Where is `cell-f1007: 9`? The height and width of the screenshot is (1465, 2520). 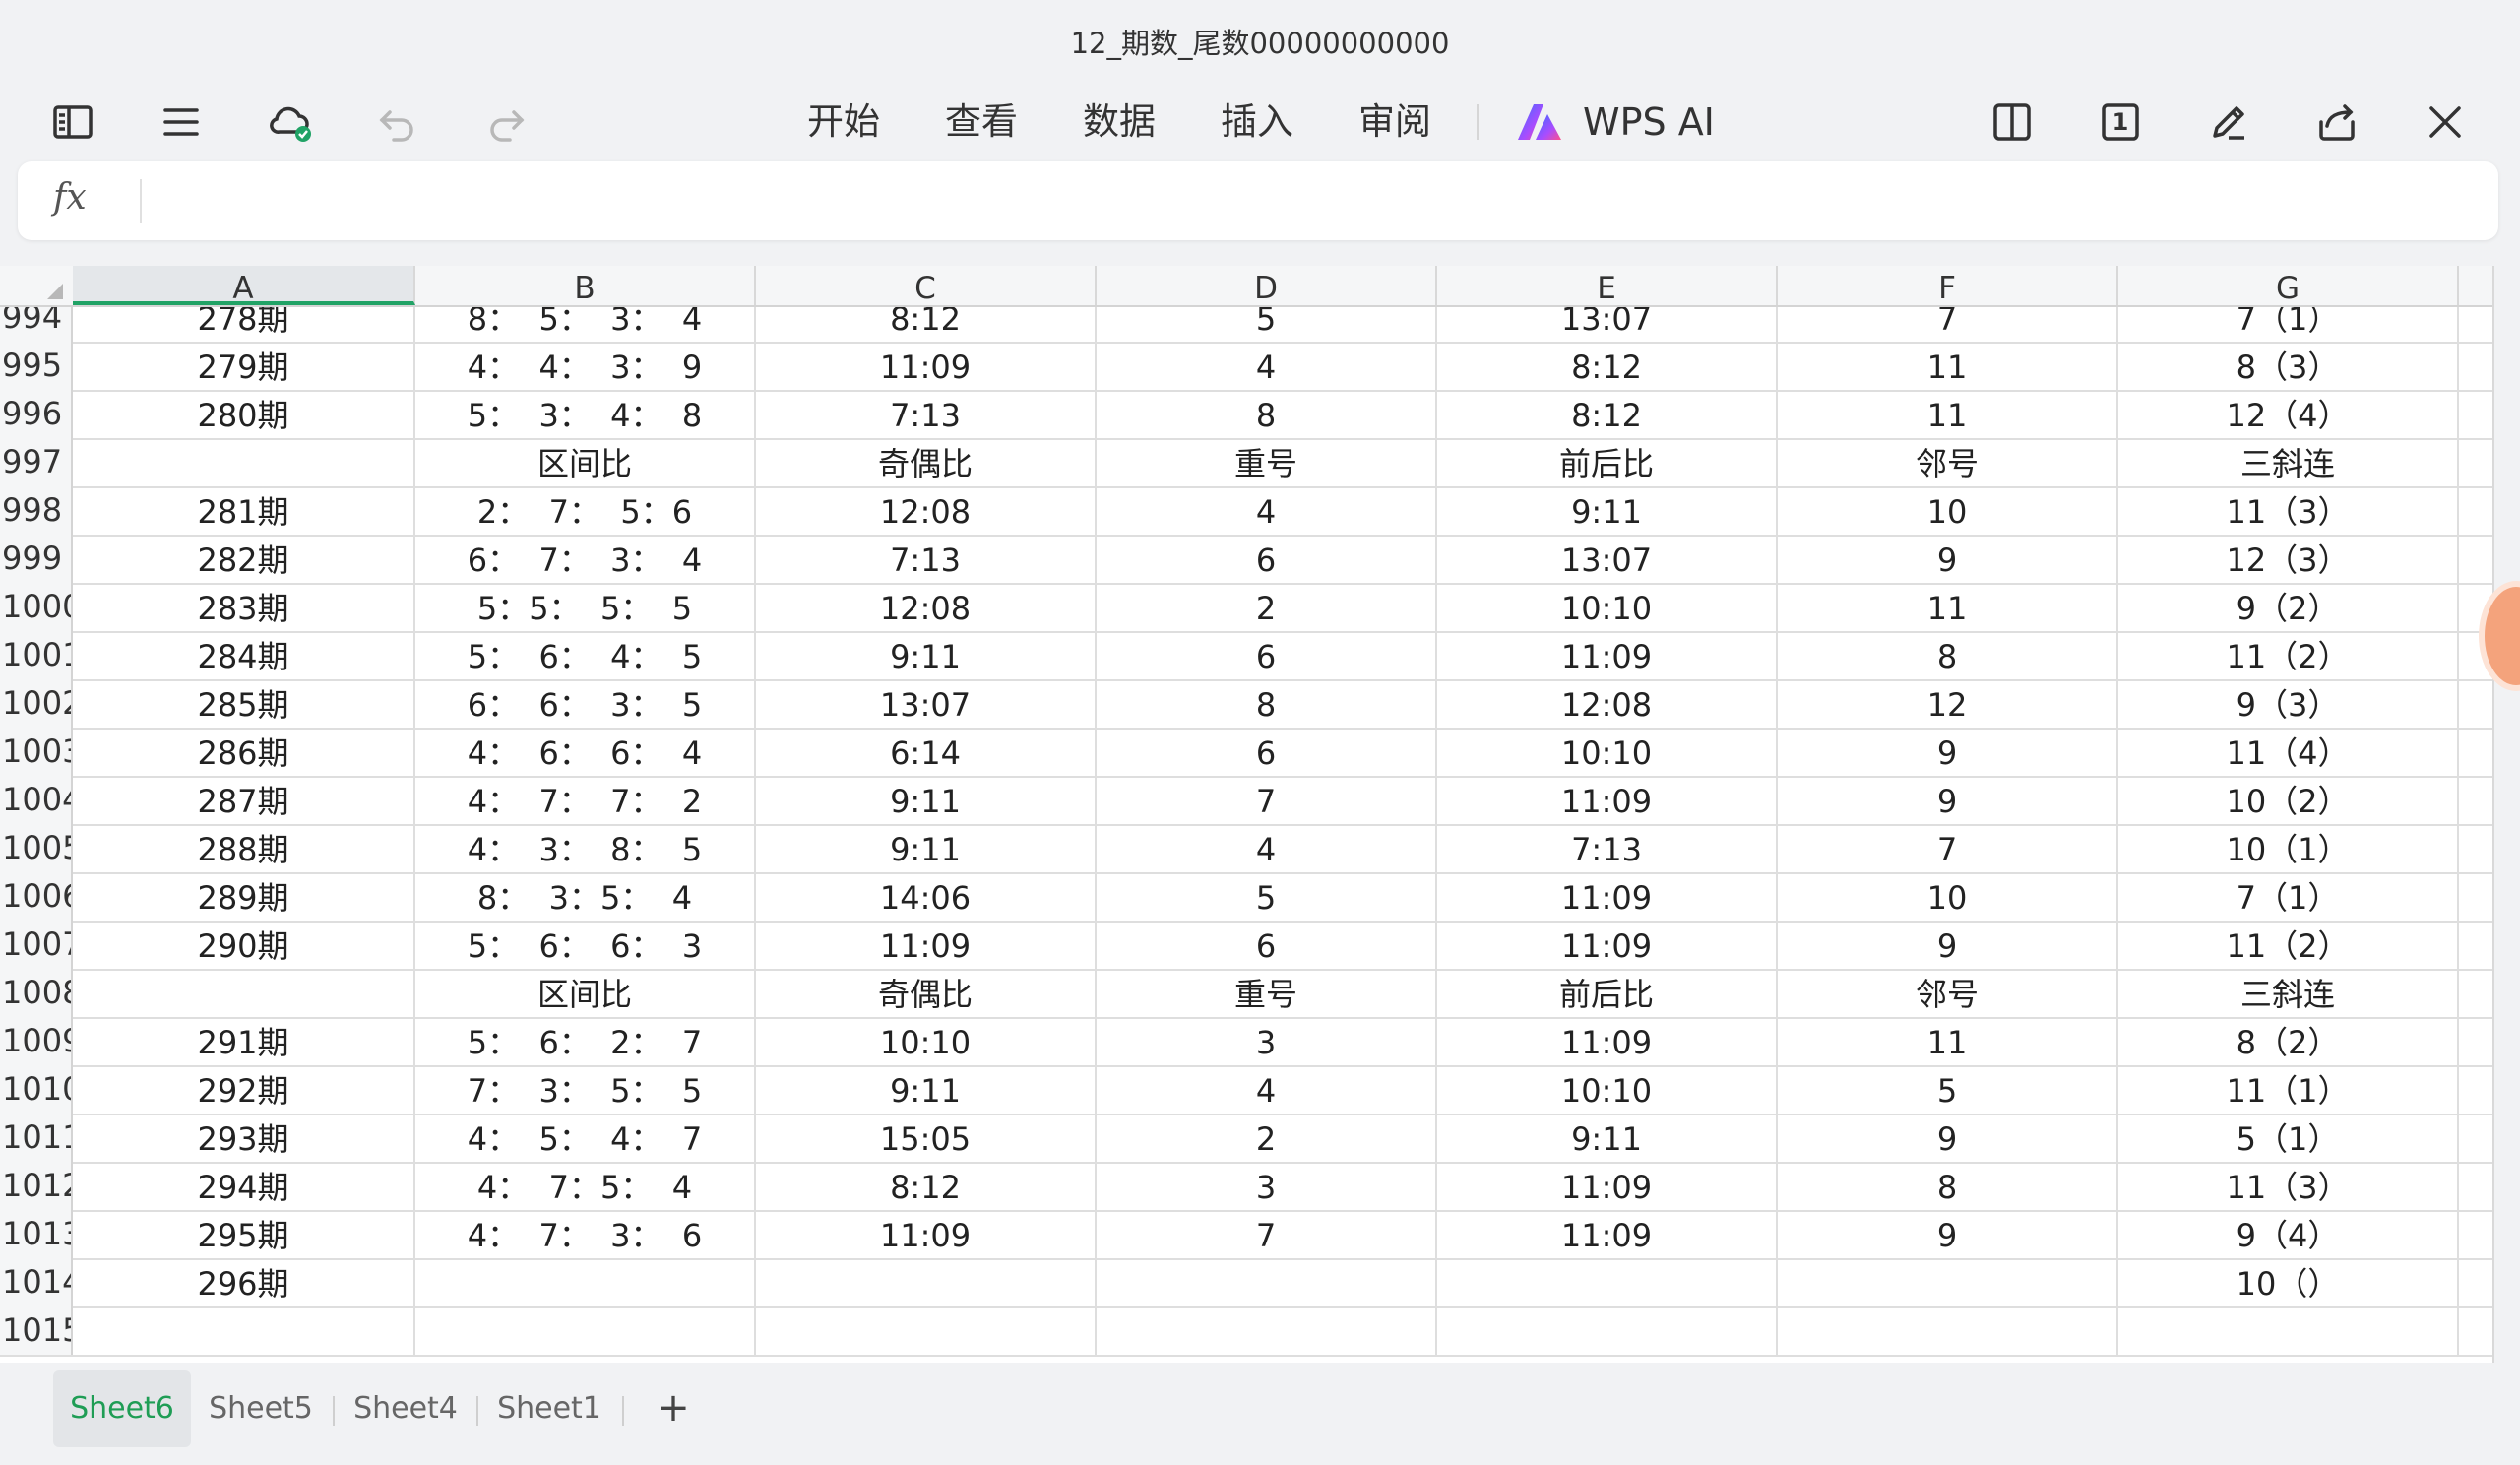 cell-f1007: 9 is located at coordinates (1948, 945).